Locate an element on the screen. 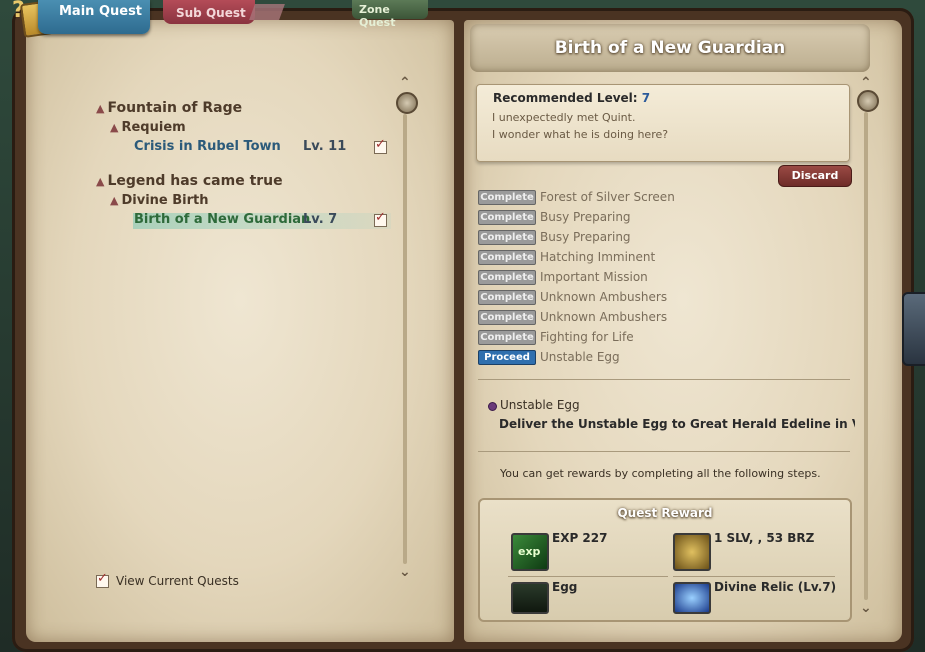 The height and width of the screenshot is (652, 925). exp-icon: exp is located at coordinates (530, 552).